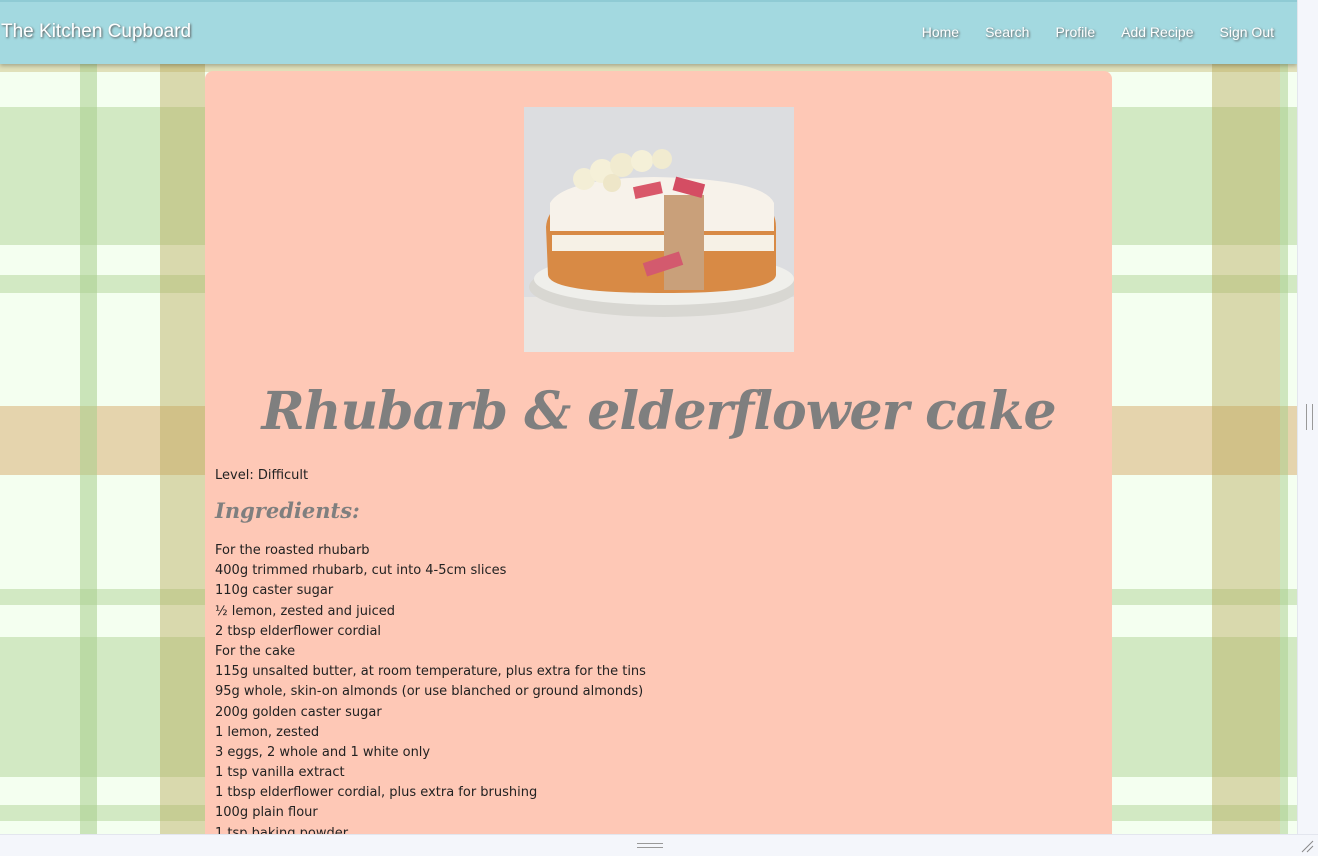 The image size is (1318, 856). Describe the element at coordinates (305, 611) in the screenshot. I see `ingredient-item: ½ lemon, zested and juiced` at that location.